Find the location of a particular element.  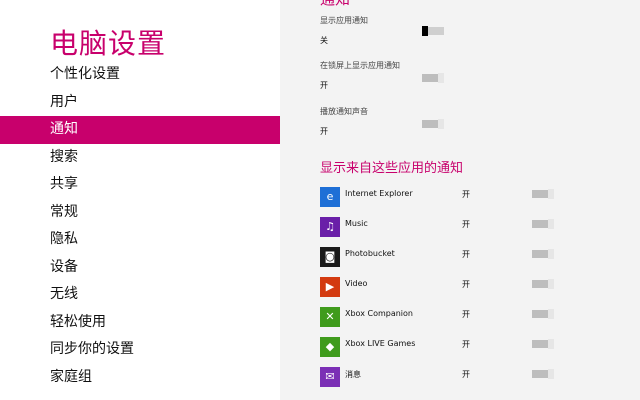

headphones-icon: ♫ is located at coordinates (330, 227).